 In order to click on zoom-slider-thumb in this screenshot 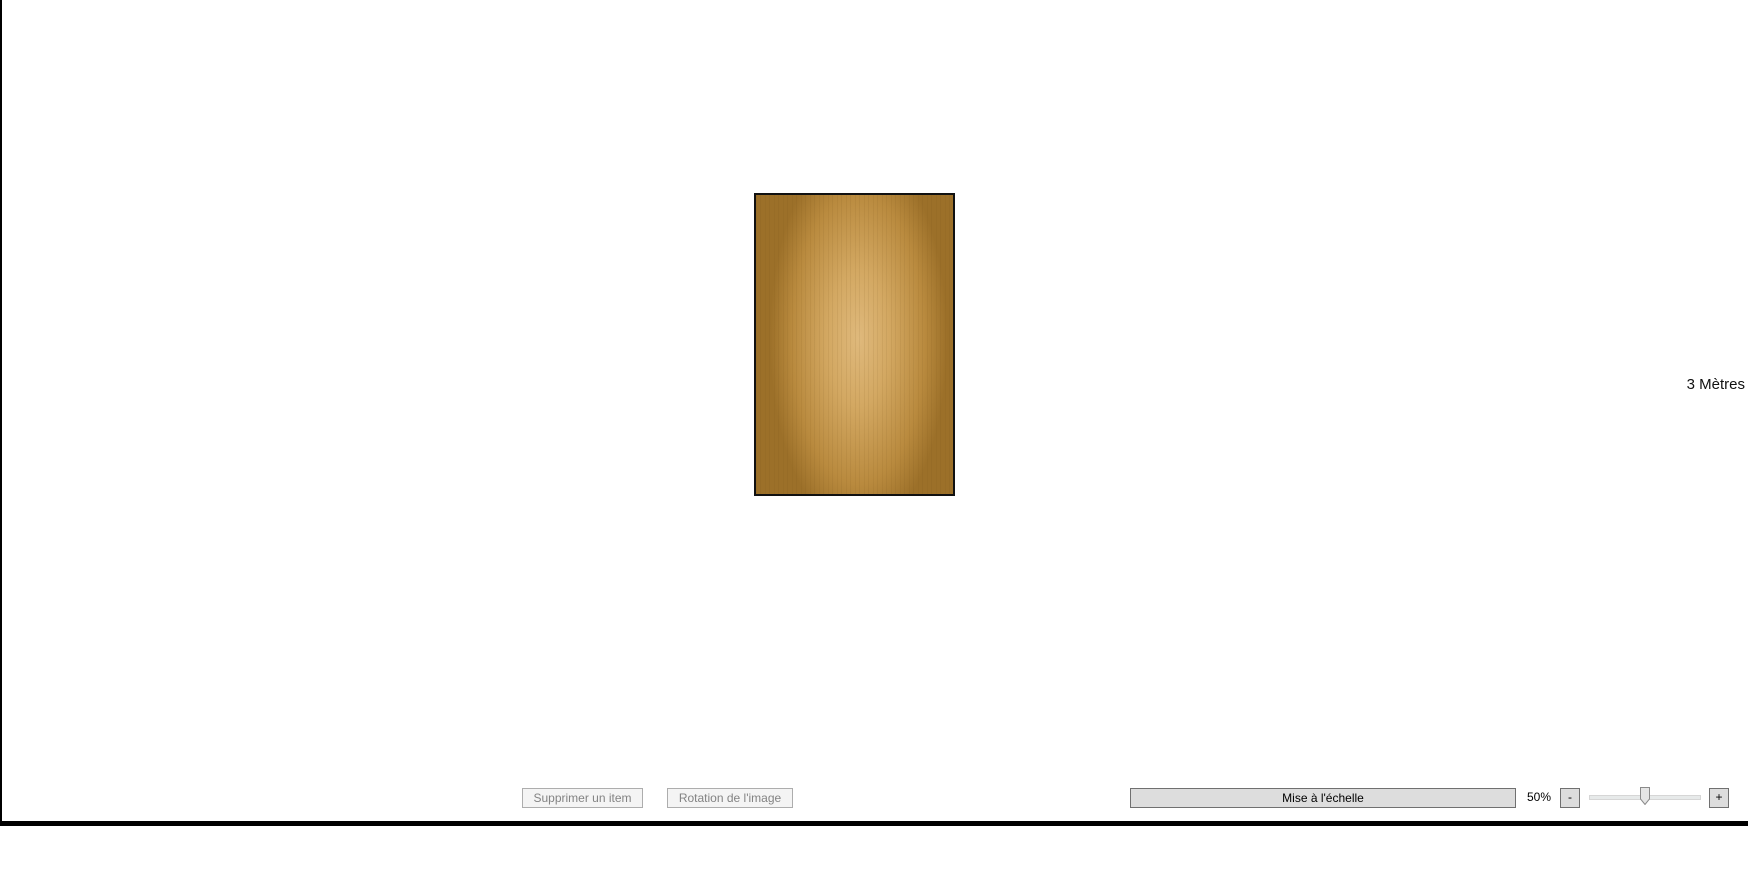, I will do `click(1645, 796)`.